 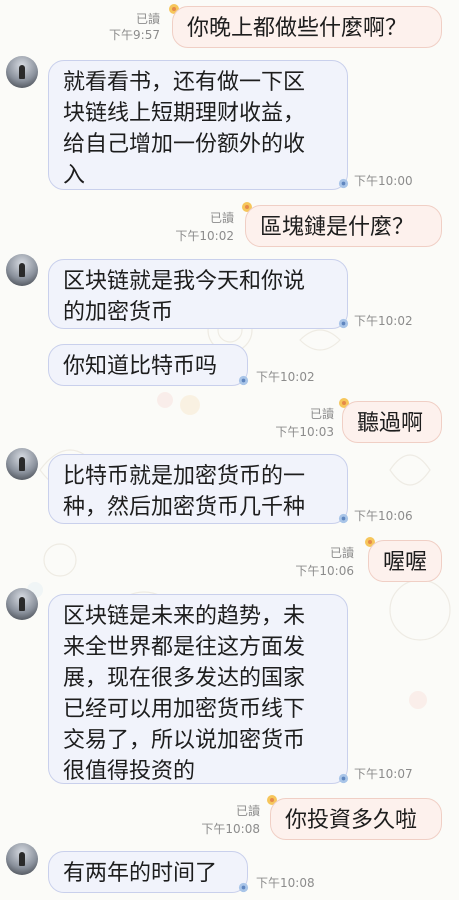 I want to click on message-timestamp: 下午10:03, so click(x=304, y=432).